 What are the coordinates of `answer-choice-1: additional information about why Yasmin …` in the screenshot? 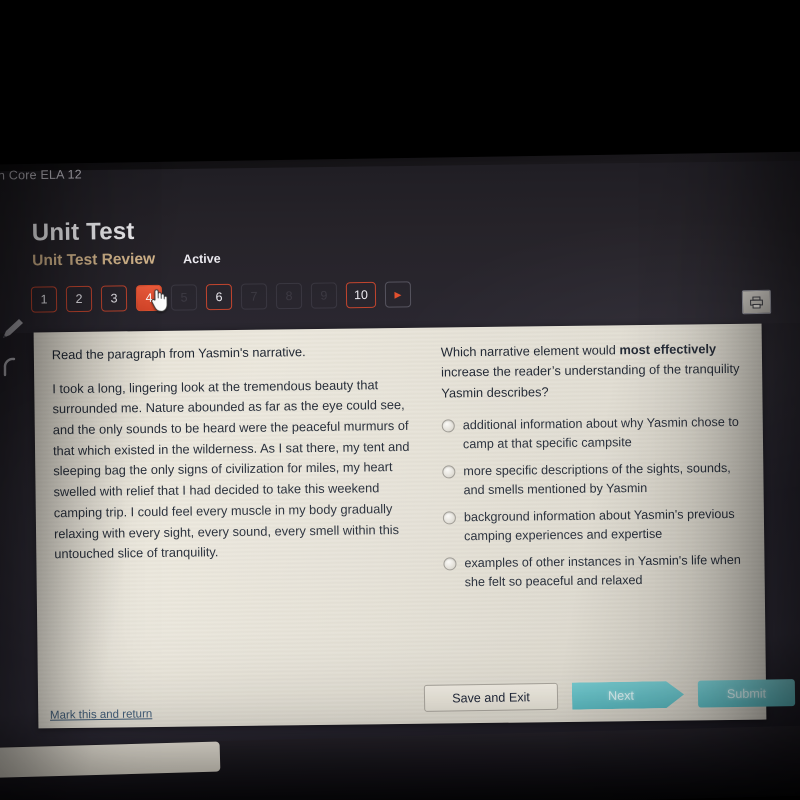 It's located at (593, 433).